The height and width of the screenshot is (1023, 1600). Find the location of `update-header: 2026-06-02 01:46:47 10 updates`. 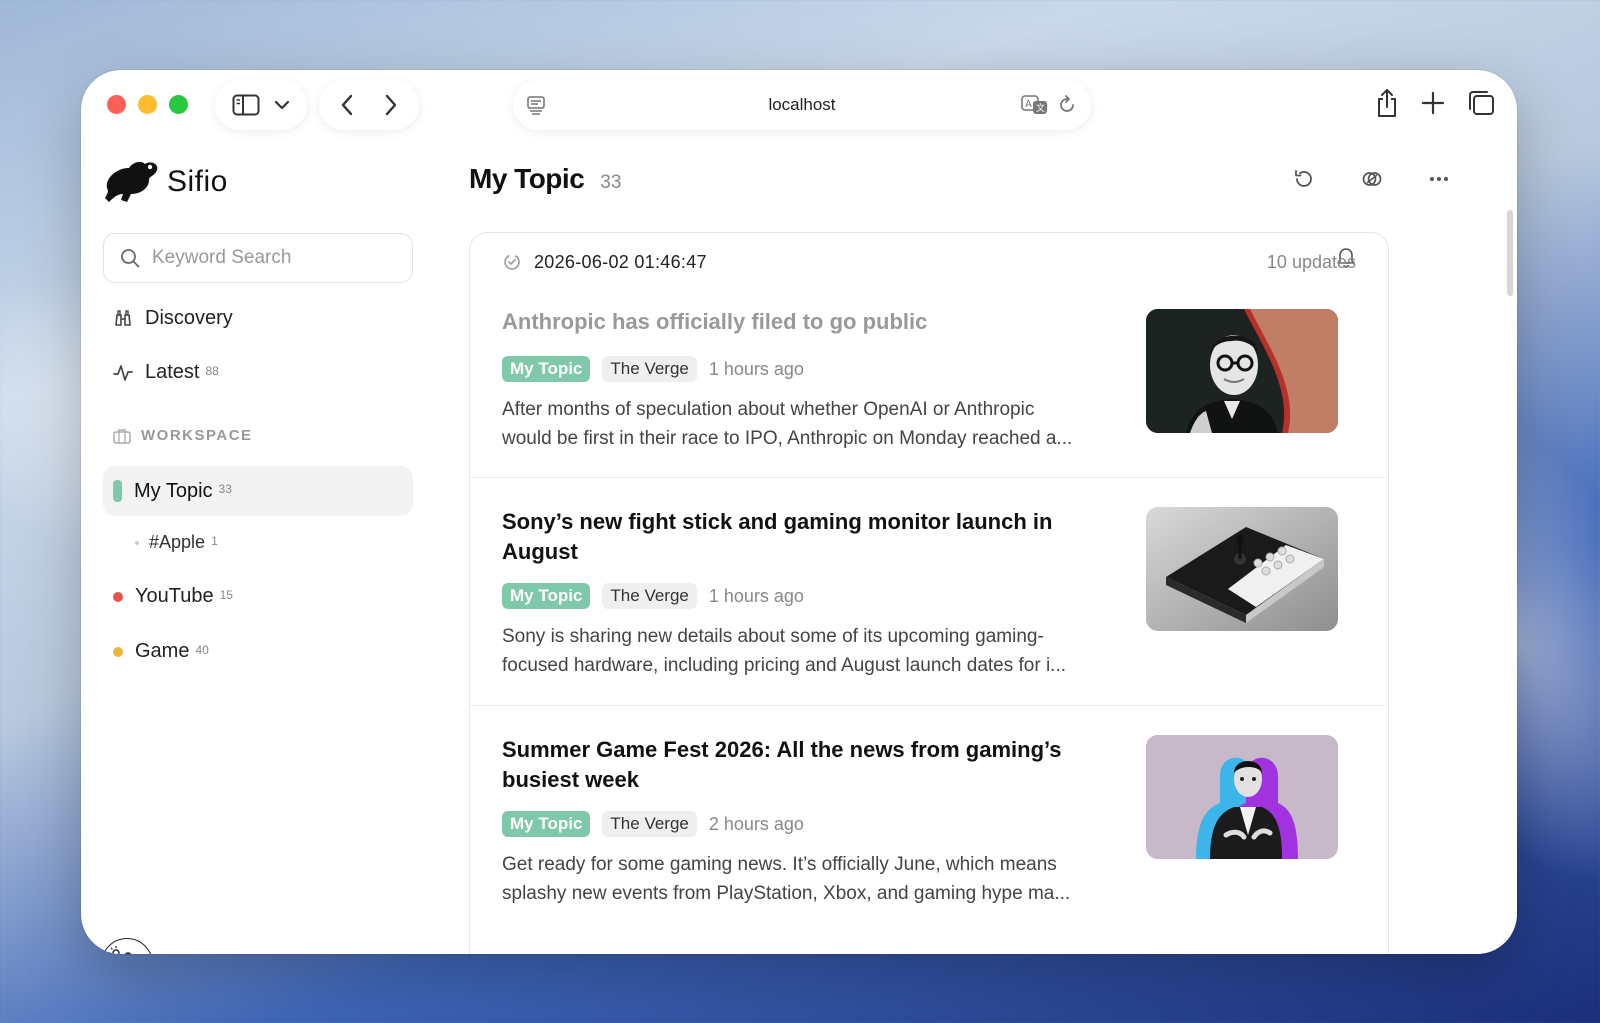

update-header: 2026-06-02 01:46:47 10 updates is located at coordinates (929, 262).